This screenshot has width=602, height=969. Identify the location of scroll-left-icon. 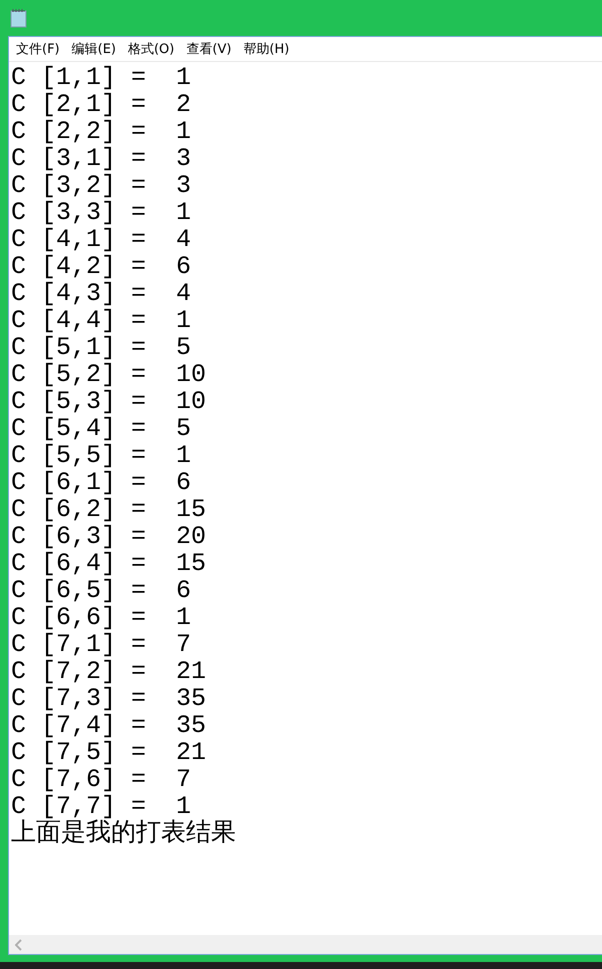
(19, 944).